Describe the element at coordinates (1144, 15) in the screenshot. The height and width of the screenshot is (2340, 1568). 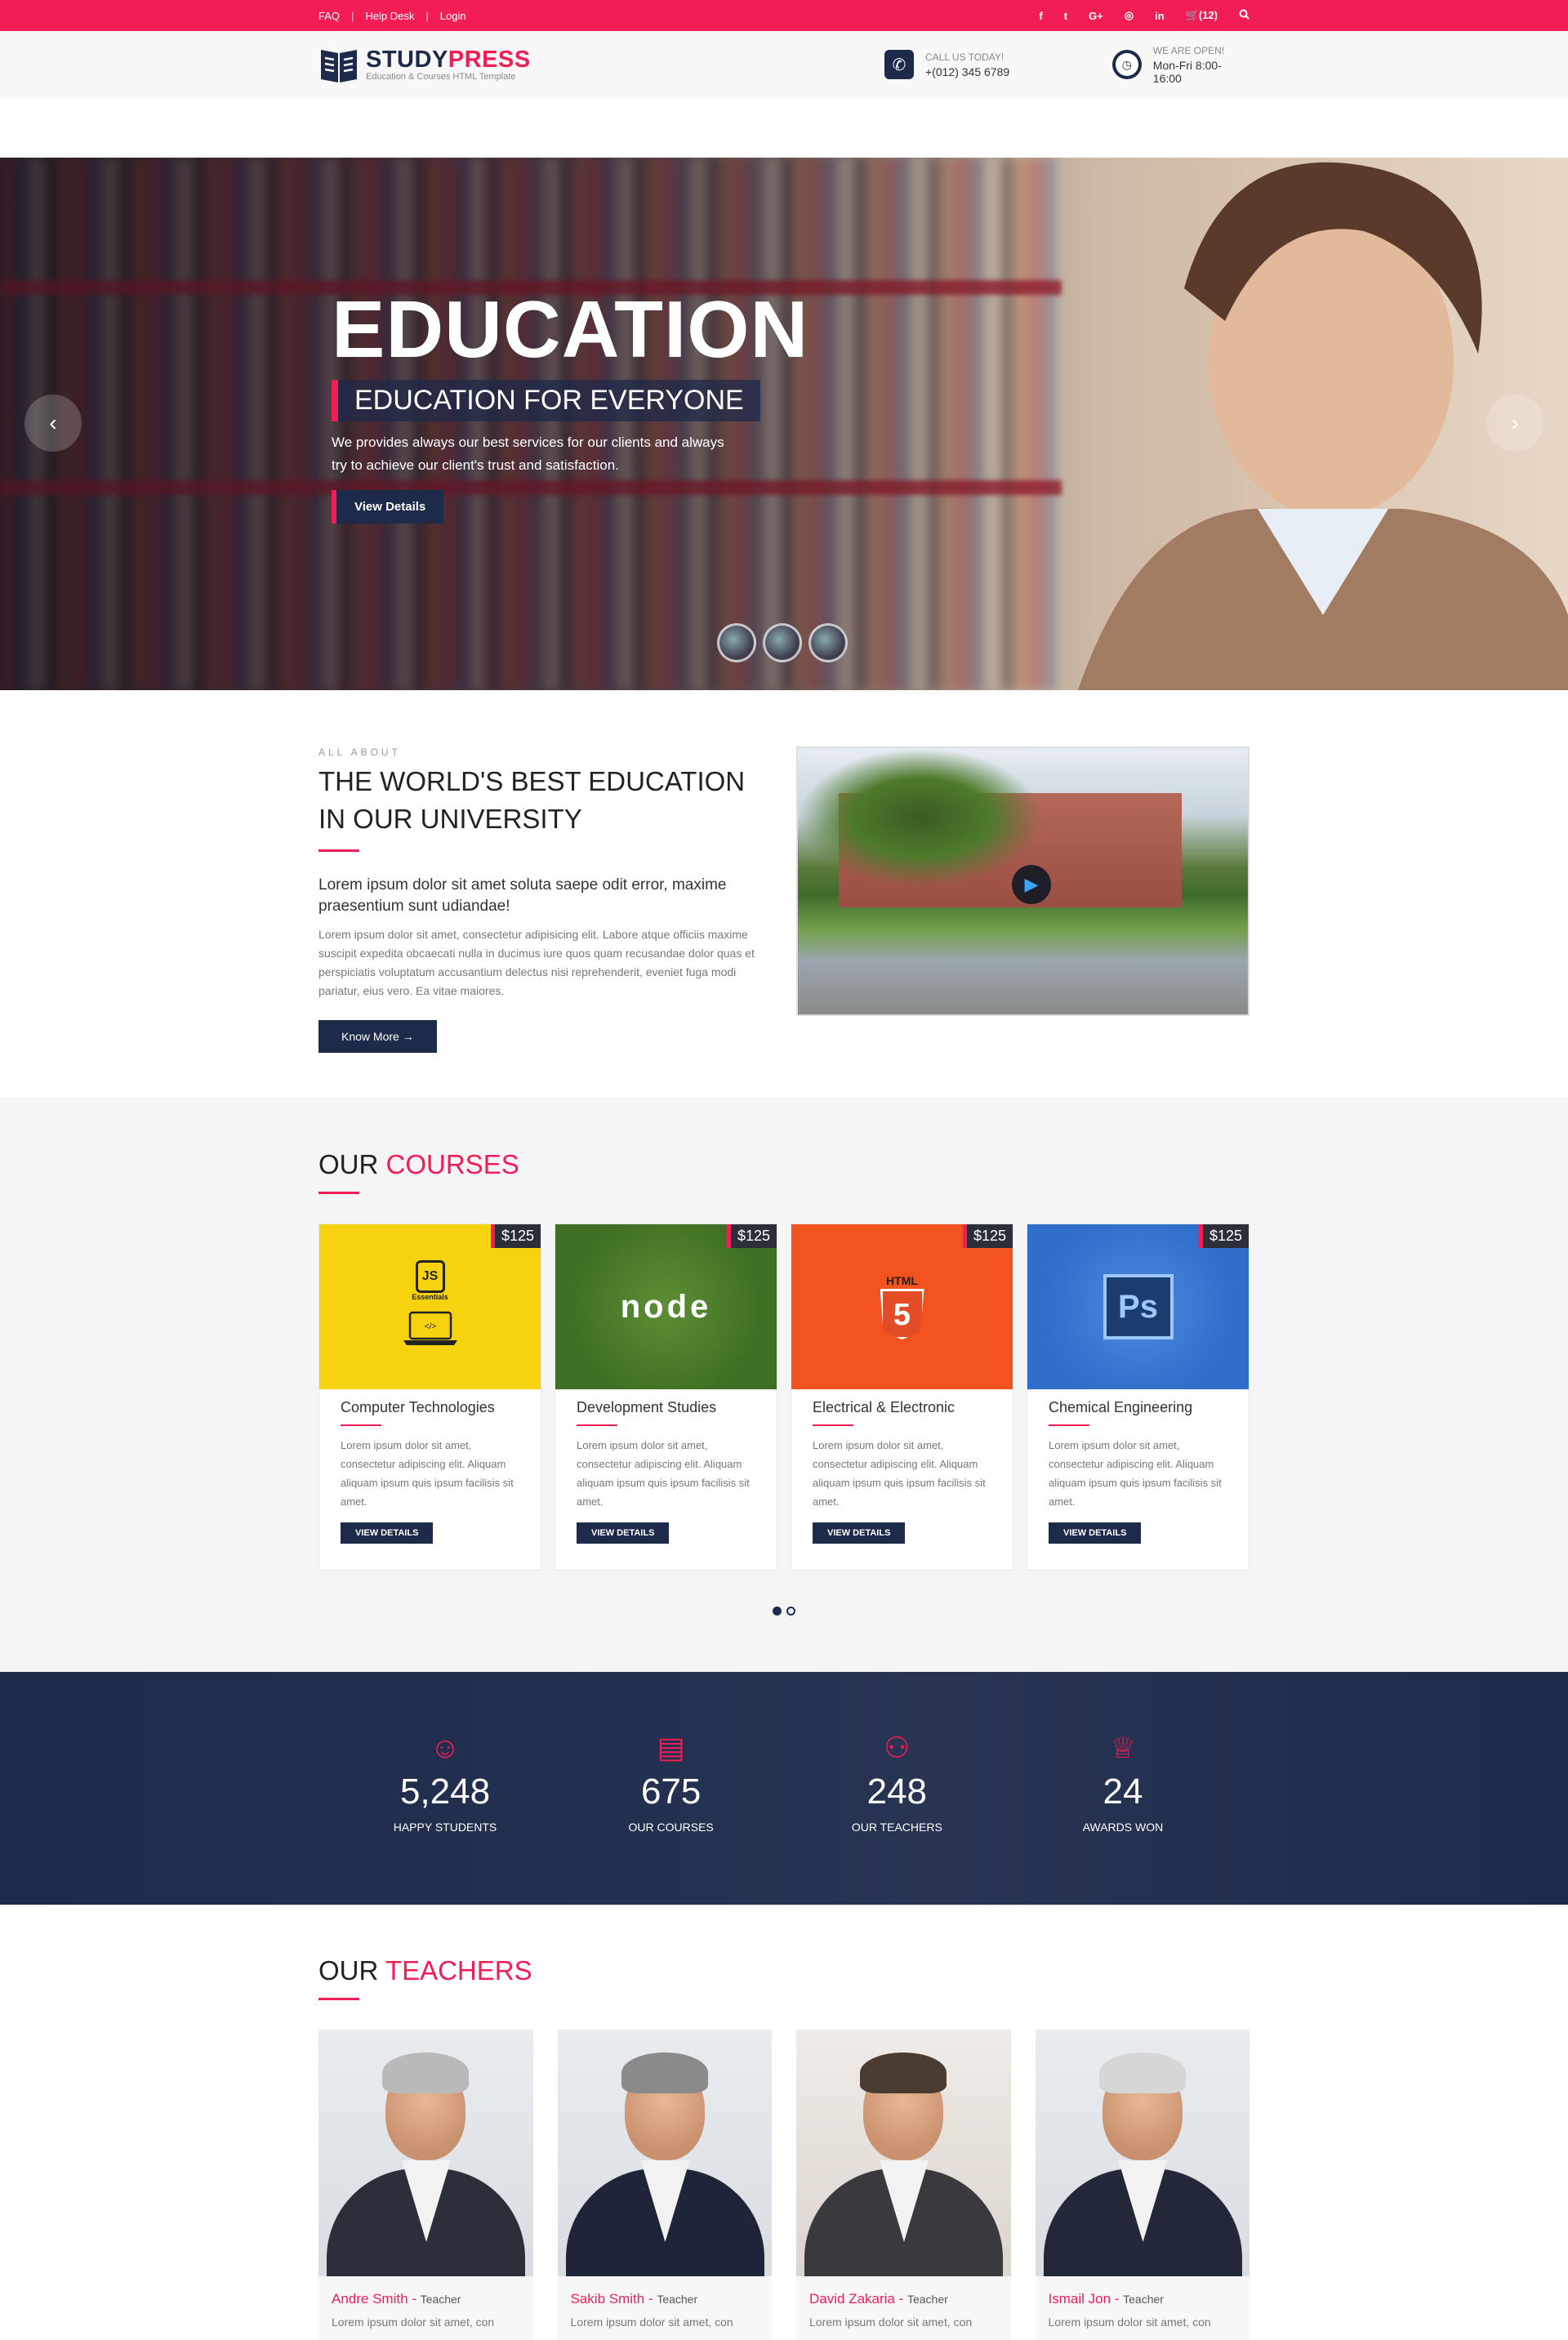
I see `social-icons: f t G+ ◎ in 🛒(12)` at that location.